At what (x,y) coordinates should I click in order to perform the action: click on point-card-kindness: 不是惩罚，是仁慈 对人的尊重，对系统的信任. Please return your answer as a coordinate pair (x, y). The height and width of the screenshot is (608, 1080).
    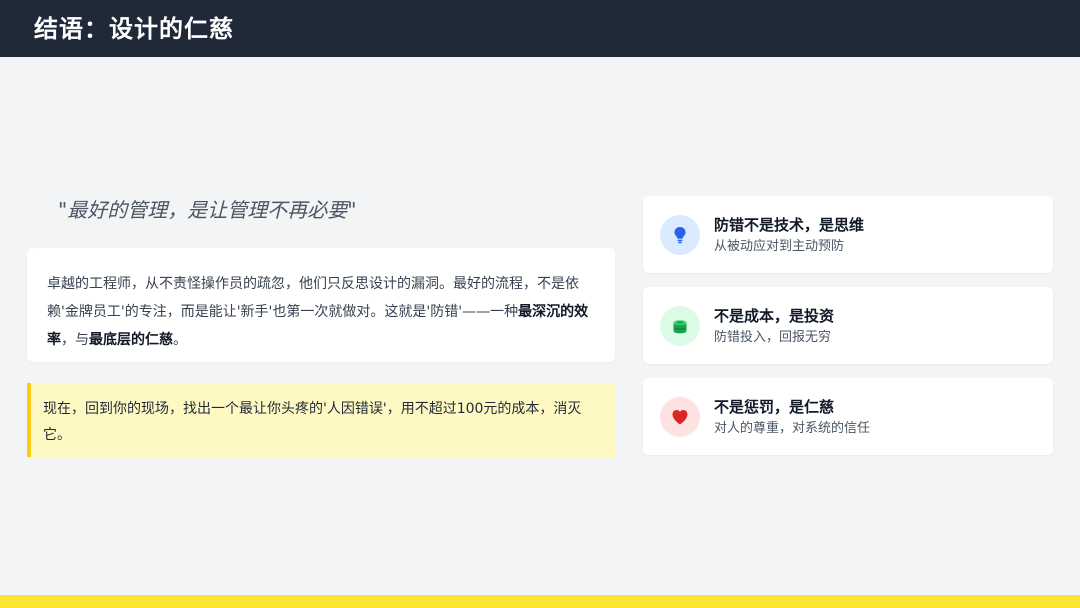
    Looking at the image, I should click on (848, 416).